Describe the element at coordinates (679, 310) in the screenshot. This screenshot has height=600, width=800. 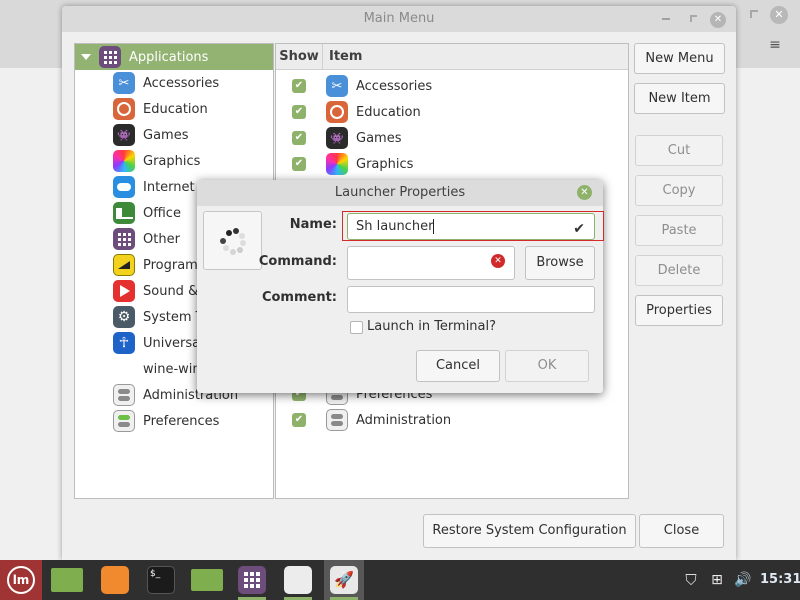
I see `properties-button: Properties` at that location.